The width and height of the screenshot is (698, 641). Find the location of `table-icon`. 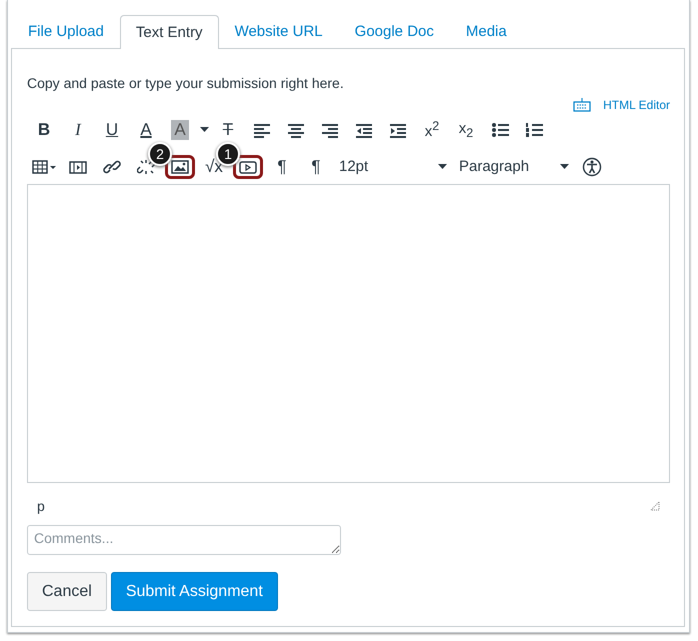

table-icon is located at coordinates (44, 166).